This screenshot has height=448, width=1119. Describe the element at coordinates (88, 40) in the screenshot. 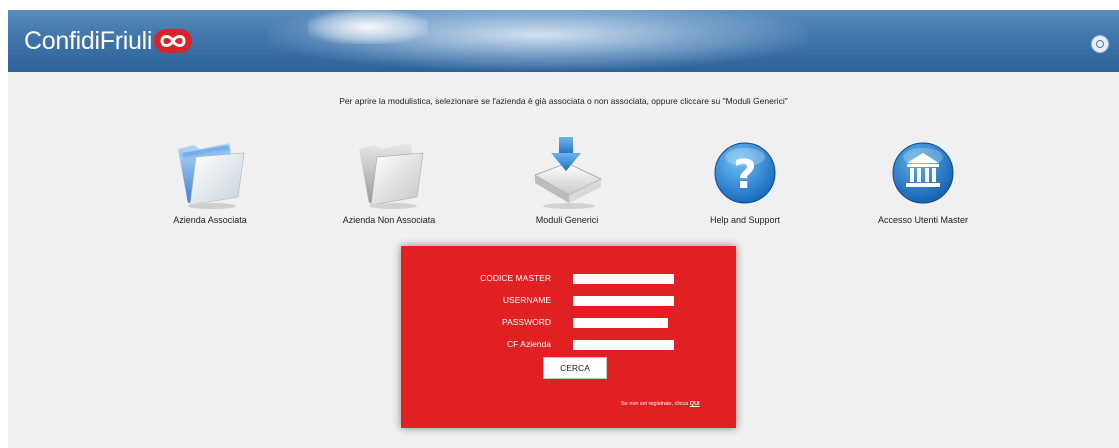

I see `brand-name: ConfidiFriuli` at that location.